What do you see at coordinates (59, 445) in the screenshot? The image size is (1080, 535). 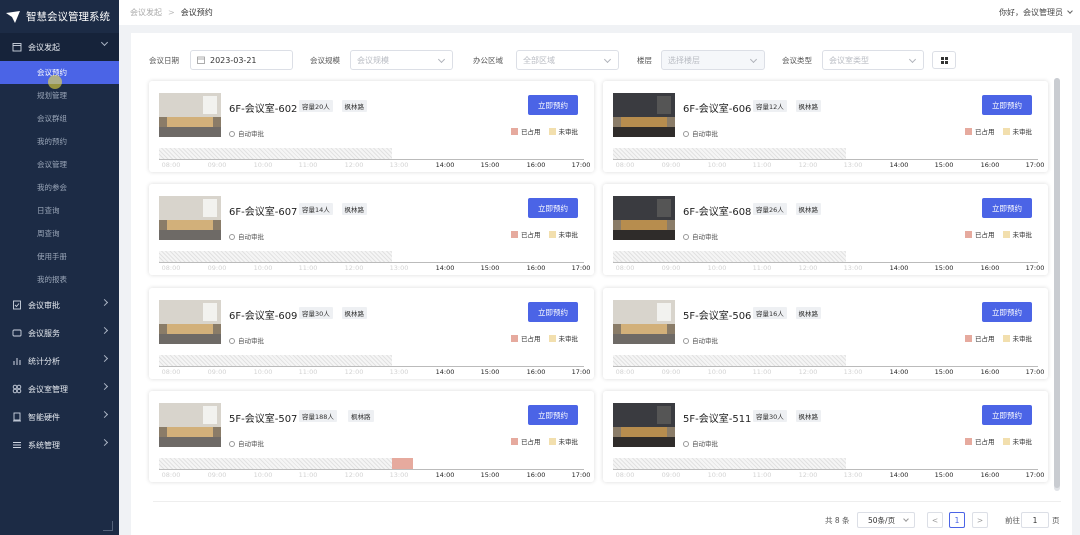 I see `menu-group-system: 系统管理` at bounding box center [59, 445].